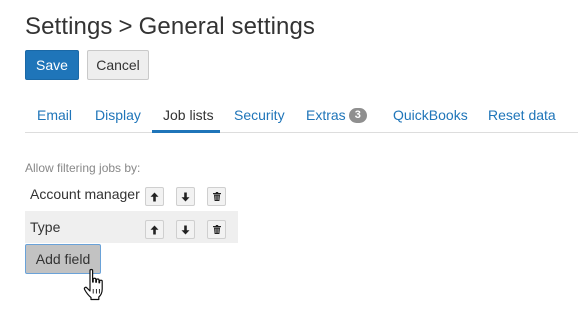 This screenshot has width=578, height=317. Describe the element at coordinates (131, 227) in the screenshot. I see `filter-field-row: Type` at that location.